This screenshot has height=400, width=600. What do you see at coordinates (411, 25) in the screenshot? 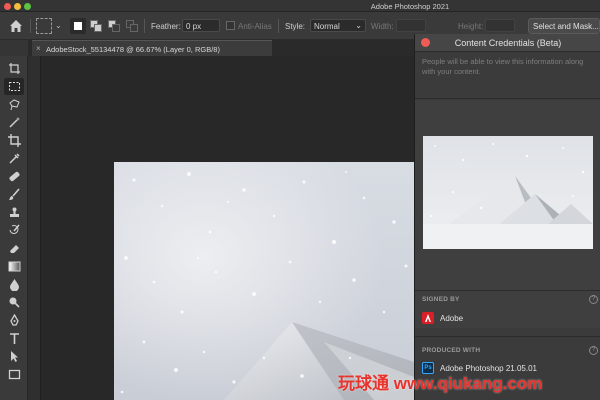
I see `width-input` at bounding box center [411, 25].